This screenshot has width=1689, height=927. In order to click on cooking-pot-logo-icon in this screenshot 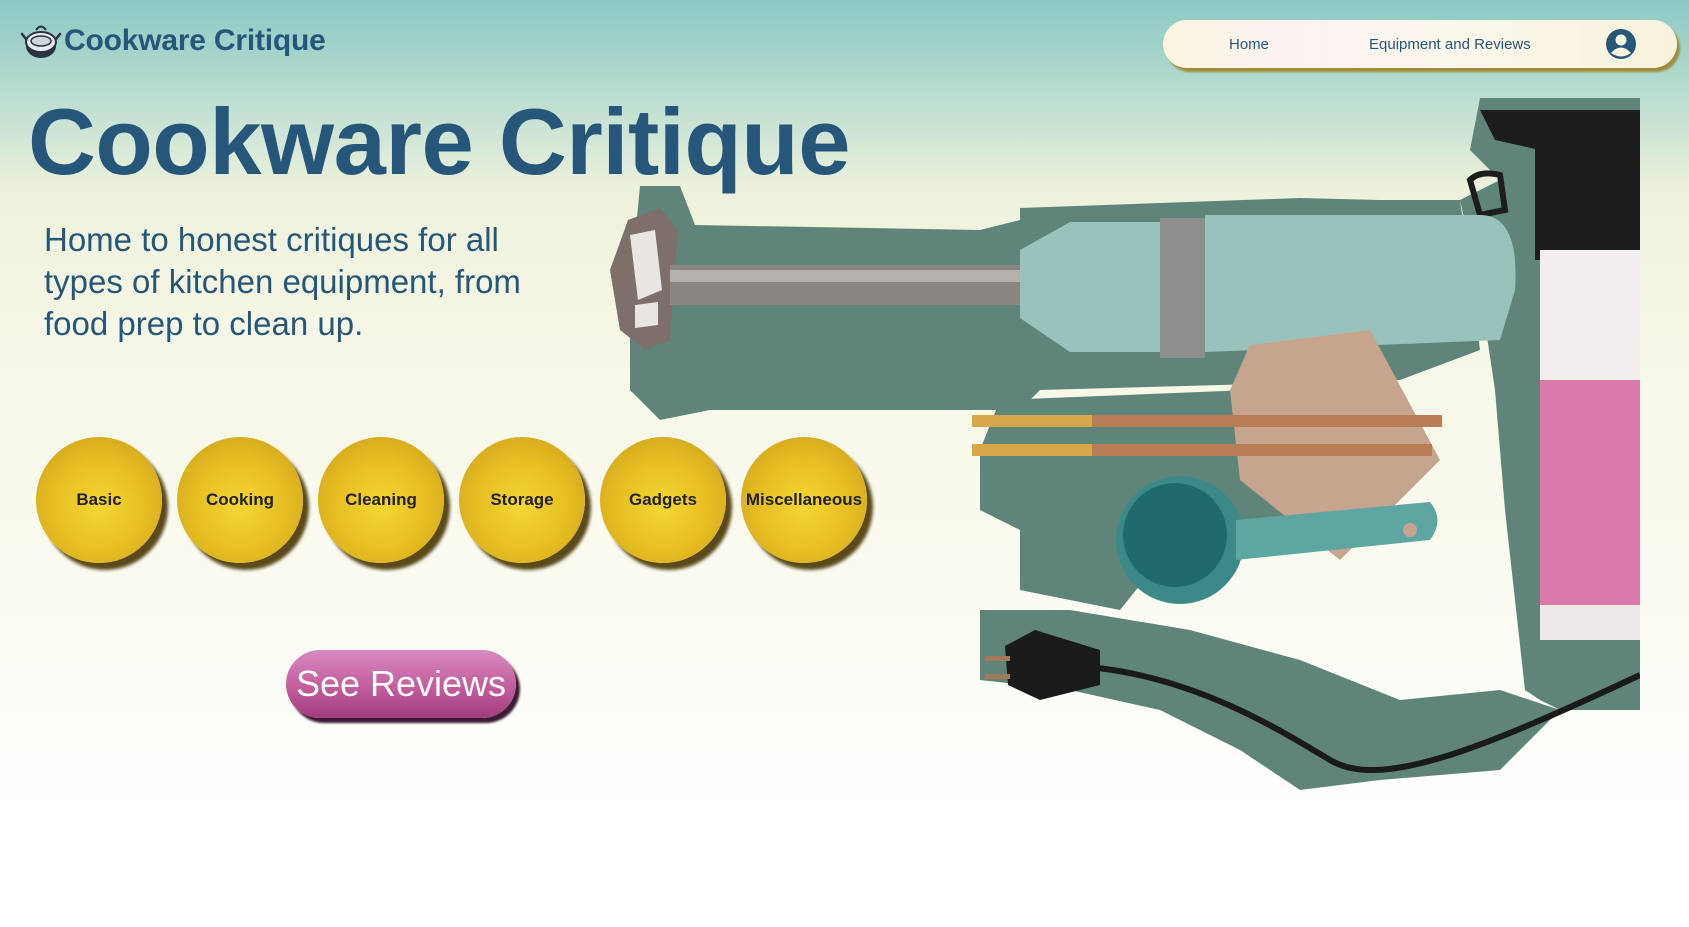, I will do `click(41, 41)`.